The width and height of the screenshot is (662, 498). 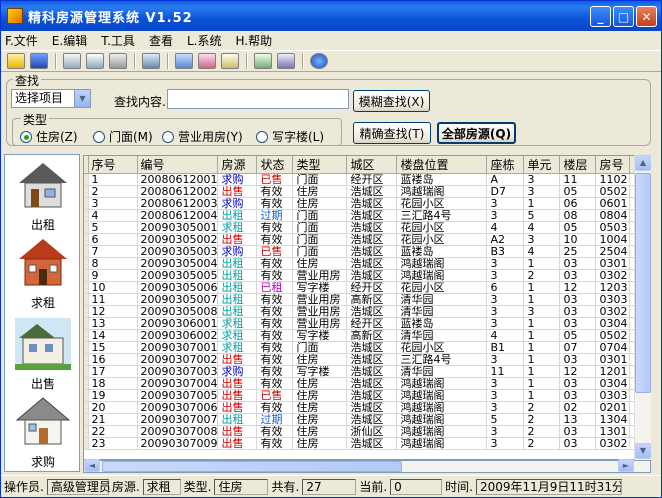 What do you see at coordinates (365, 311) in the screenshot?
I see `table-row: 1220090305008出租有效营业用房浩城区清华园330303021` at bounding box center [365, 311].